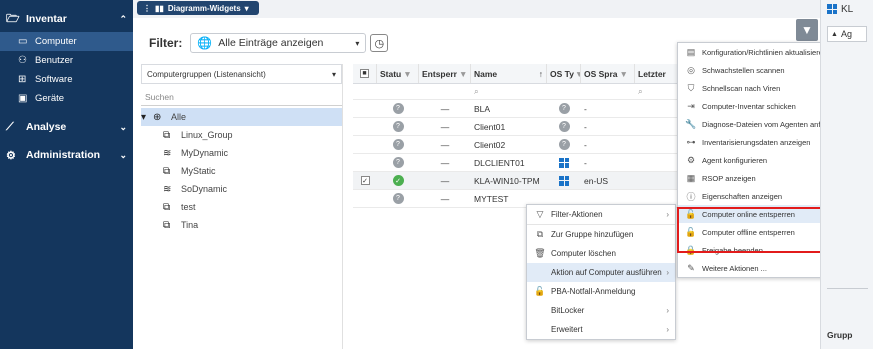 The image size is (873, 349). What do you see at coordinates (601, 329) in the screenshot?
I see `menu-item-advanced: Erweitert ›` at bounding box center [601, 329].